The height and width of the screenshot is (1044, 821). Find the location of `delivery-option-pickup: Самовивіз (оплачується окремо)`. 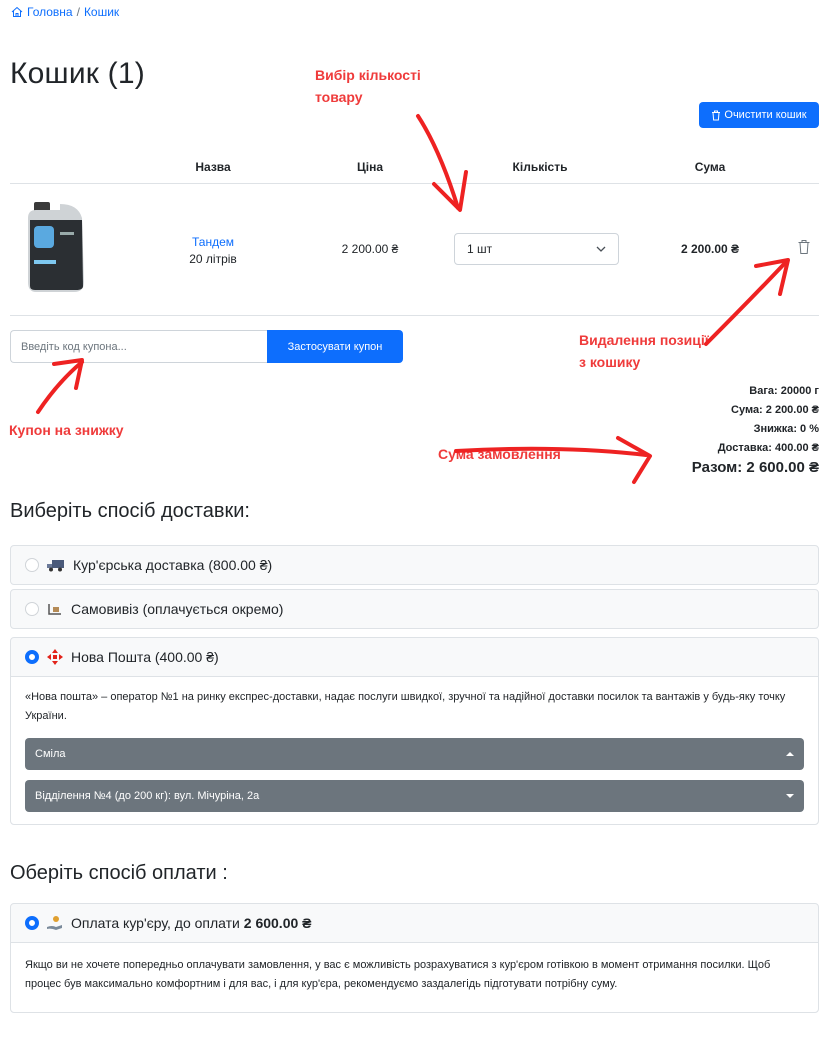

delivery-option-pickup: Самовивіз (оплачується окремо) is located at coordinates (414, 609).